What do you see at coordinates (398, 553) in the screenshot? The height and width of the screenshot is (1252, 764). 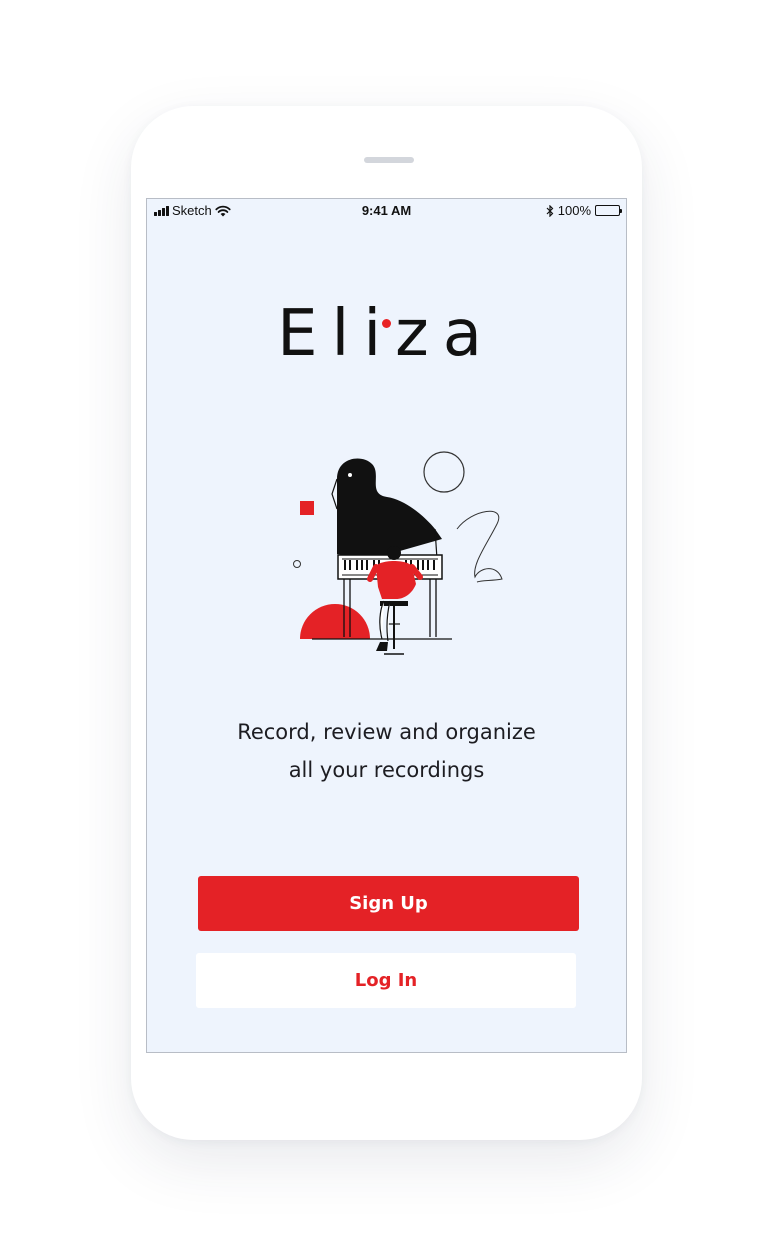 I see `piano-illustration` at bounding box center [398, 553].